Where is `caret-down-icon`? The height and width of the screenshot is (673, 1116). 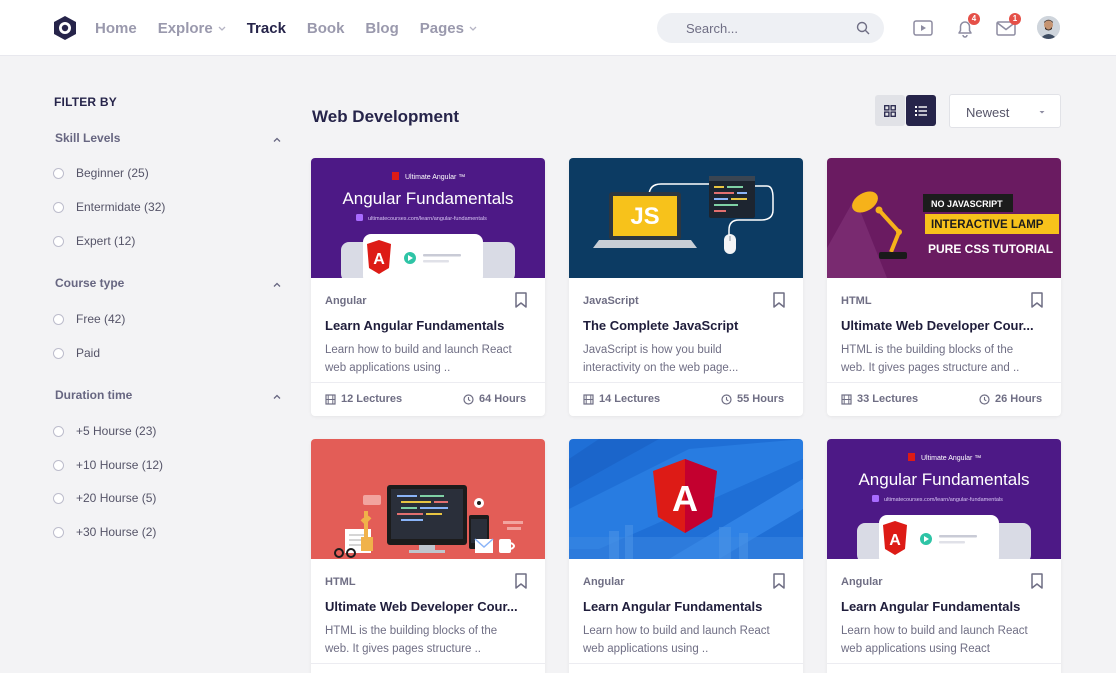
caret-down-icon is located at coordinates (1042, 112).